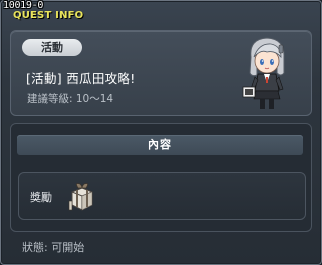 The height and width of the screenshot is (265, 322). Describe the element at coordinates (41, 197) in the screenshot. I see `reward-label: 獎勵` at that location.